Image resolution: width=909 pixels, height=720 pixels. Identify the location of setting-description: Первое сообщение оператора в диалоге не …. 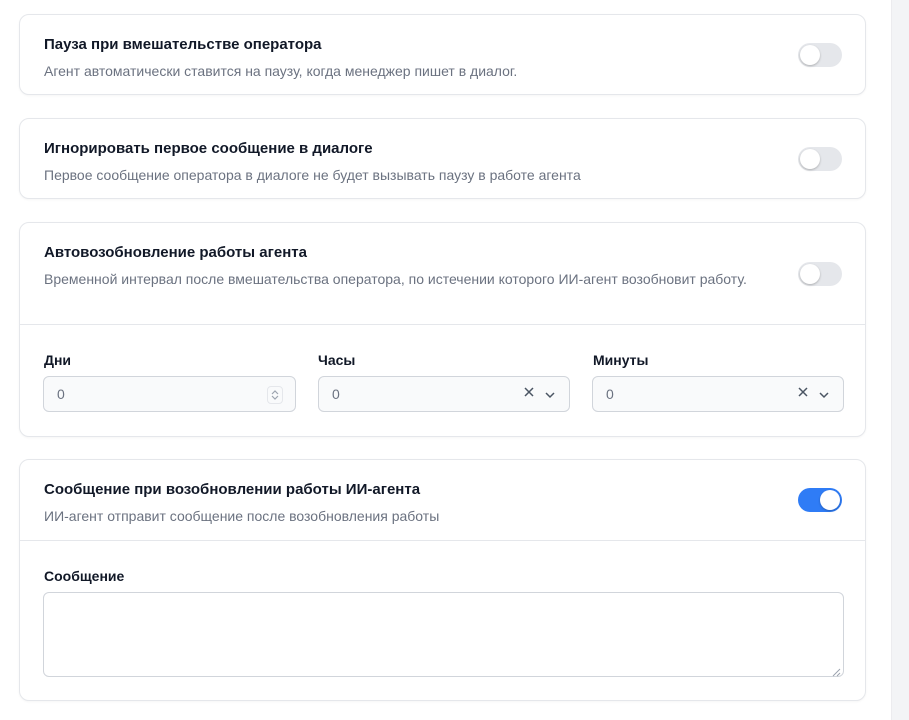
(312, 175).